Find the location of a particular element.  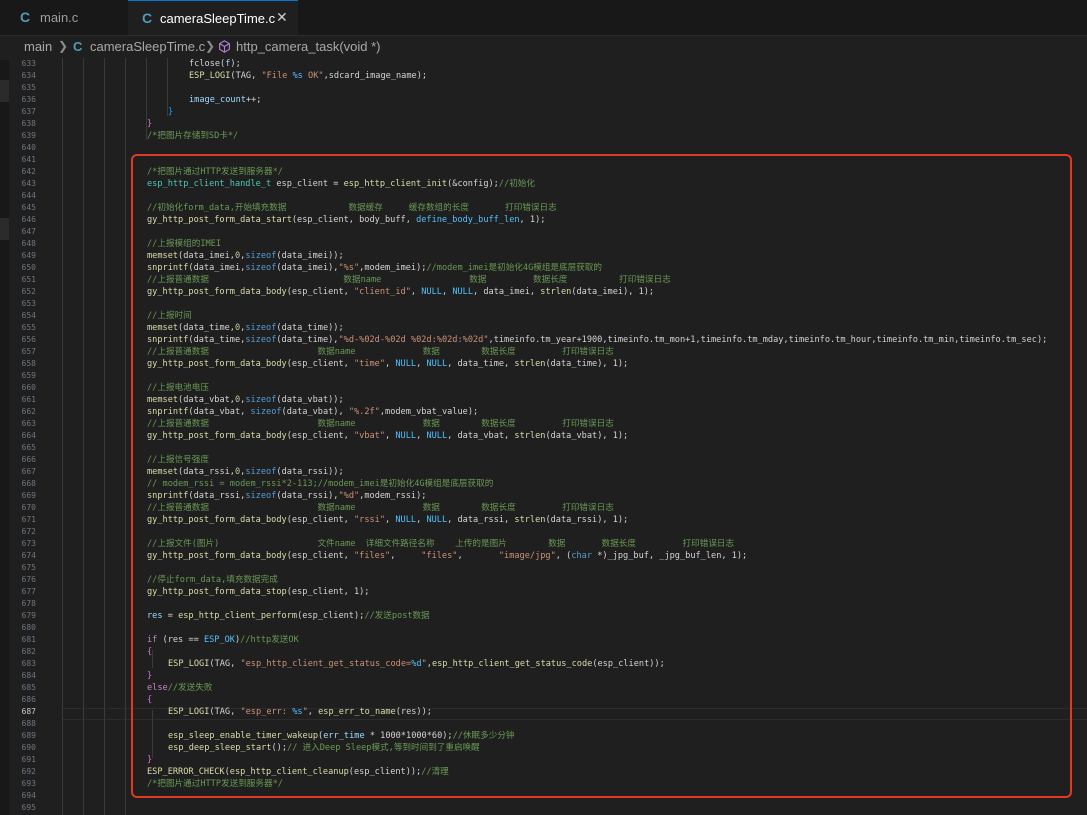

code-line: image_count++; is located at coordinates (225, 100).